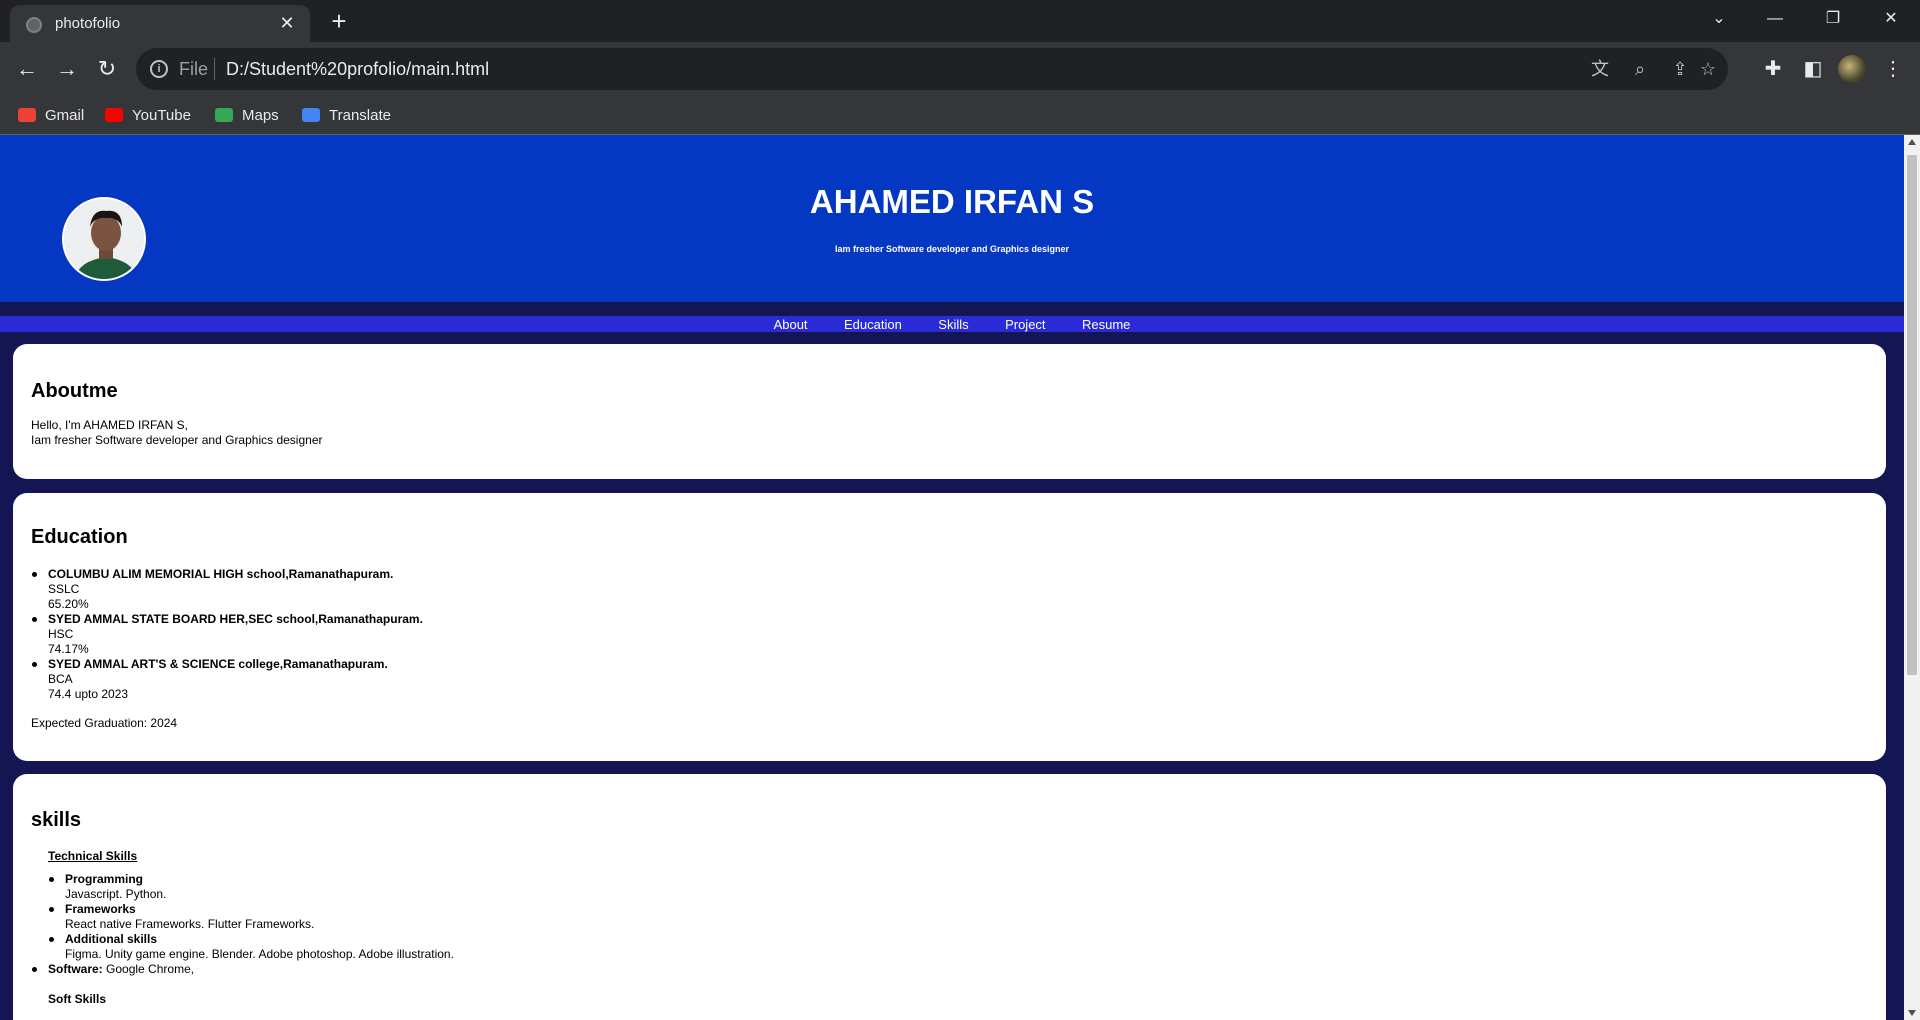 This screenshot has width=1920, height=1020. Describe the element at coordinates (159, 69) in the screenshot. I see `info-icon: i` at that location.